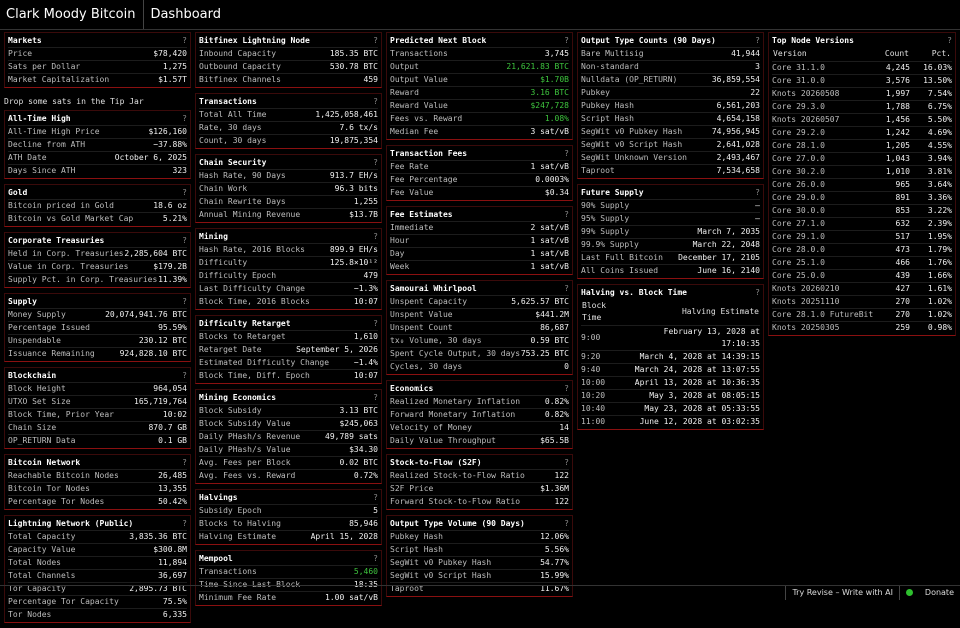 This screenshot has width=960, height=628. What do you see at coordinates (566, 366) in the screenshot?
I see `stat-value: 0` at bounding box center [566, 366].